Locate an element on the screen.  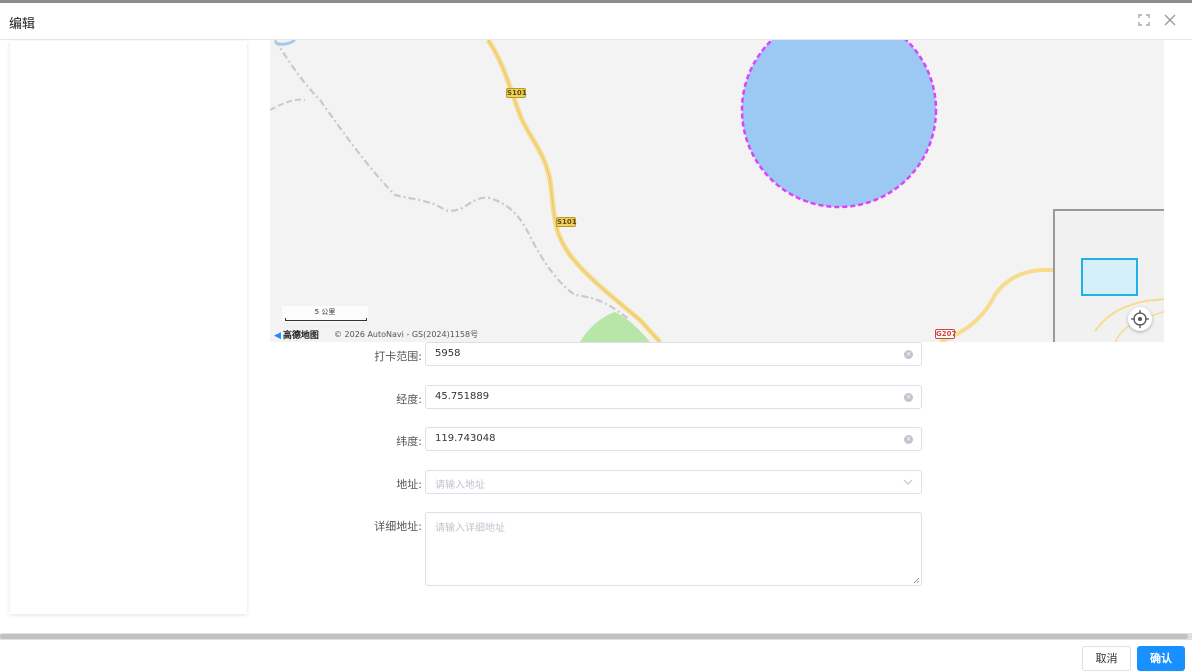
address-select: 请输入地址 is located at coordinates (673, 482).